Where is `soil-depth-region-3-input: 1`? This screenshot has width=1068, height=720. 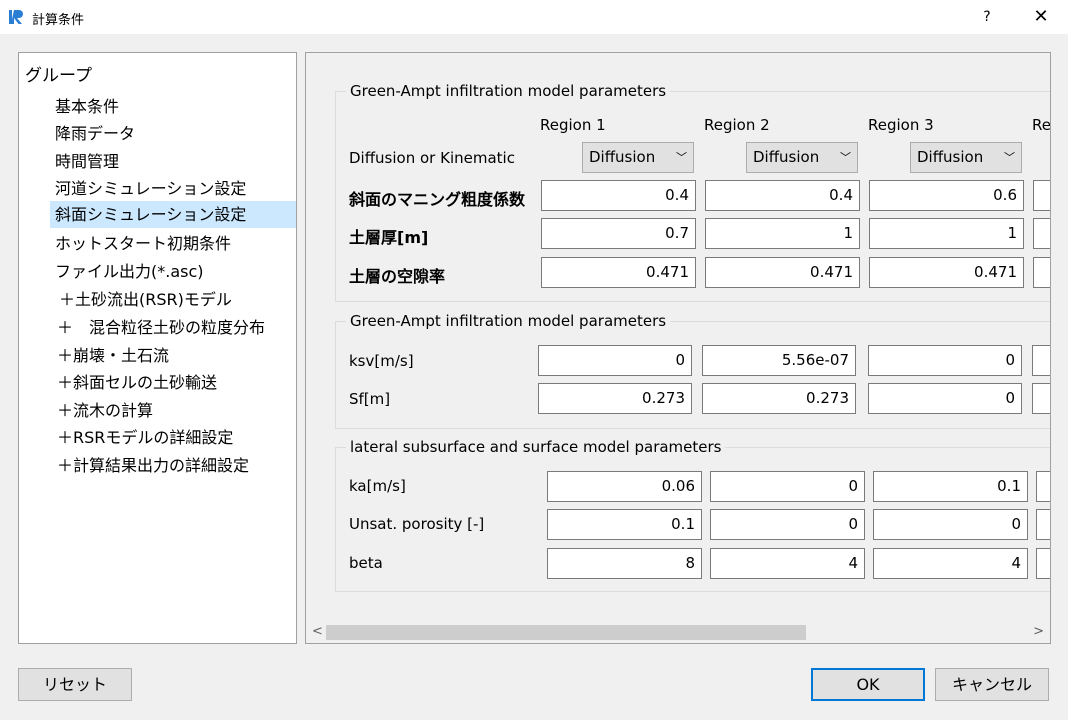 soil-depth-region-3-input: 1 is located at coordinates (946, 233).